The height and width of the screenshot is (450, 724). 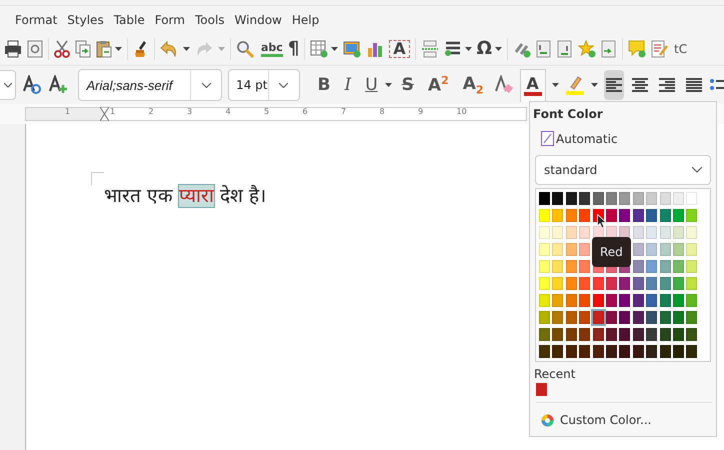 What do you see at coordinates (319, 49) in the screenshot?
I see `table-icon` at bounding box center [319, 49].